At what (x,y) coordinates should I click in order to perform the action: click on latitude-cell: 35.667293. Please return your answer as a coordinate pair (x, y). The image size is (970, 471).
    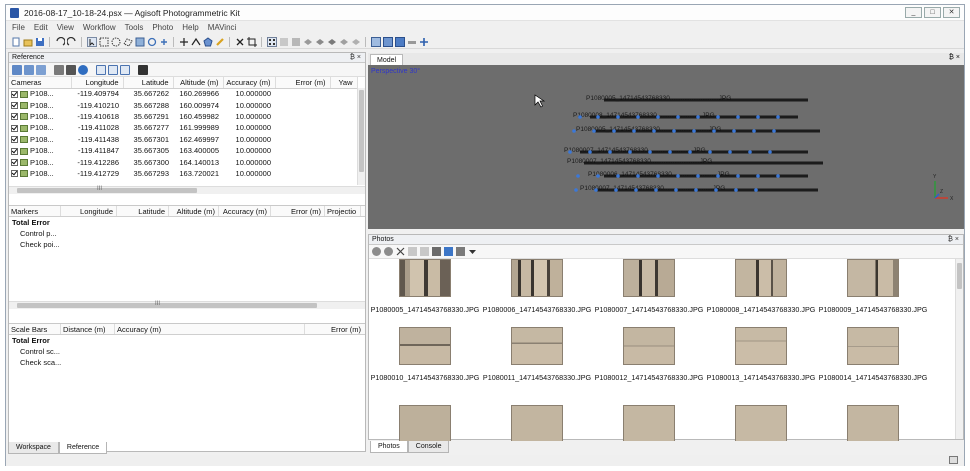
    Looking at the image, I should click on (148, 173).